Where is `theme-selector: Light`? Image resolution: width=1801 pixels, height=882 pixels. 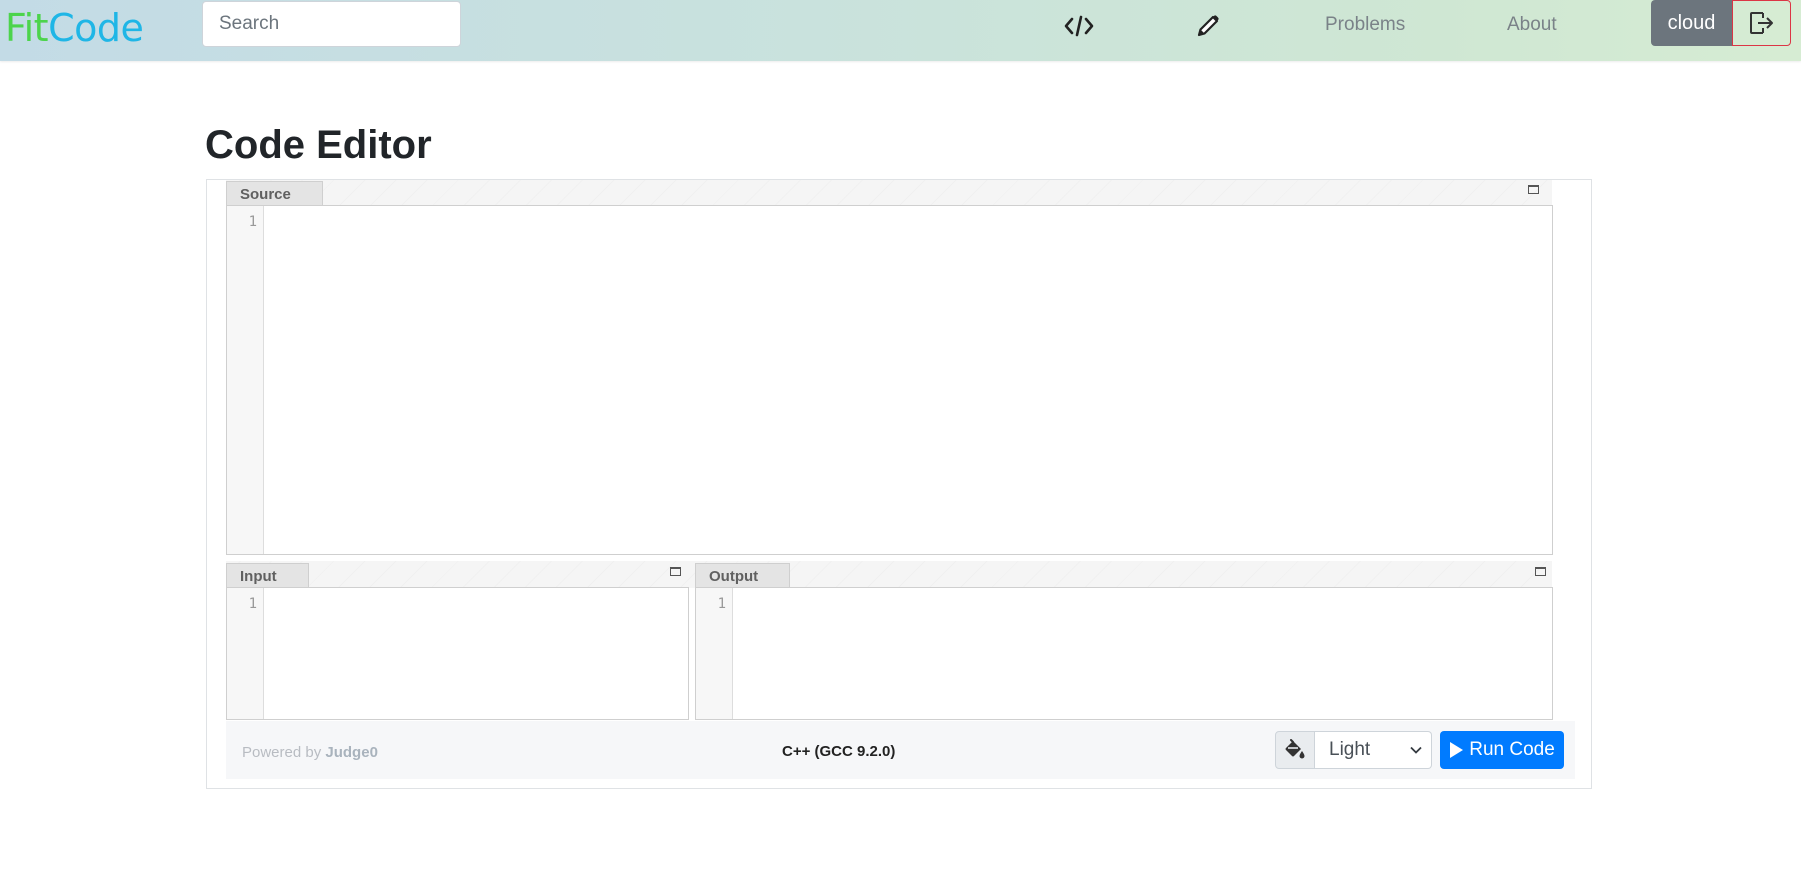
theme-selector: Light is located at coordinates (1353, 750).